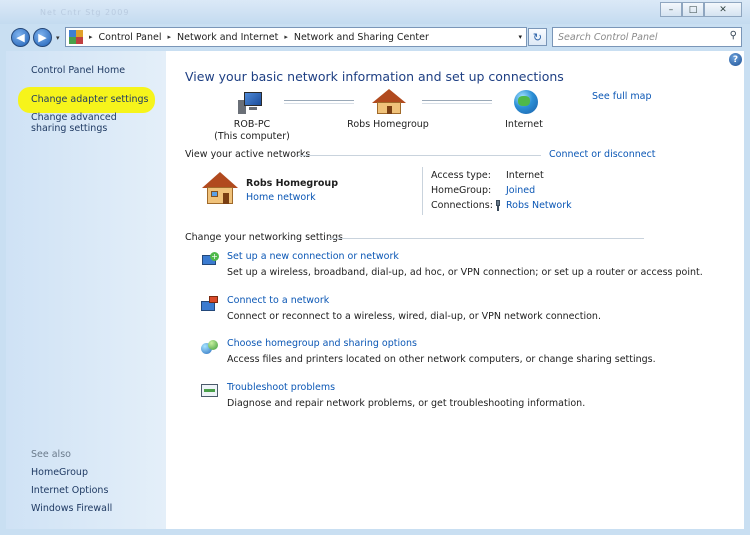 This screenshot has height=535, width=750. I want to click on computer-icon, so click(251, 103).